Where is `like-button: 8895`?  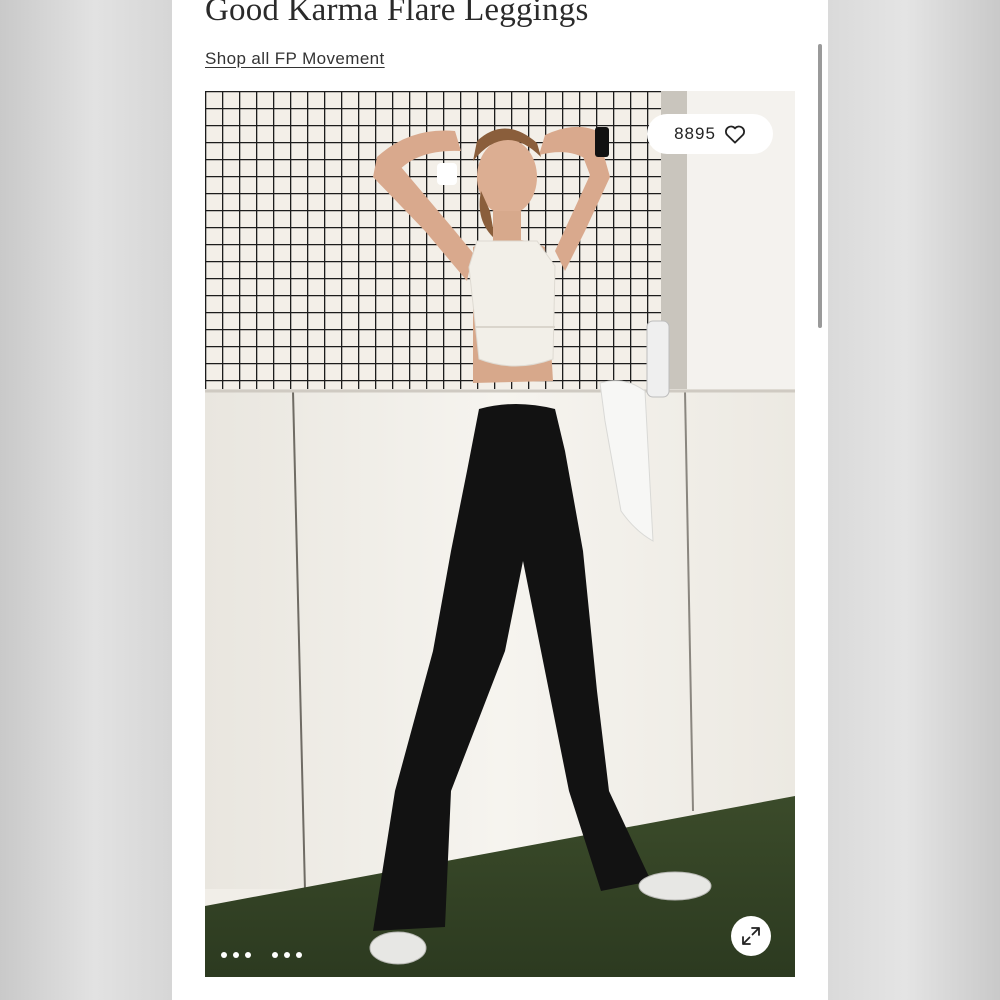
like-button: 8895 is located at coordinates (710, 134).